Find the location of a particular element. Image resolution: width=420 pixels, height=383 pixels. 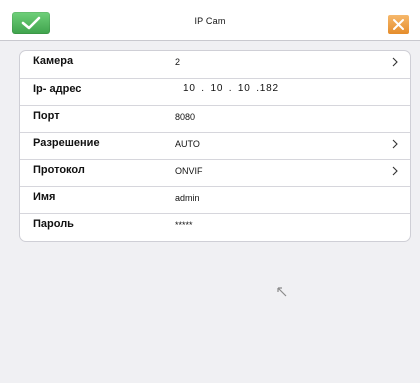

mouse-pointer-icon is located at coordinates (282, 292).